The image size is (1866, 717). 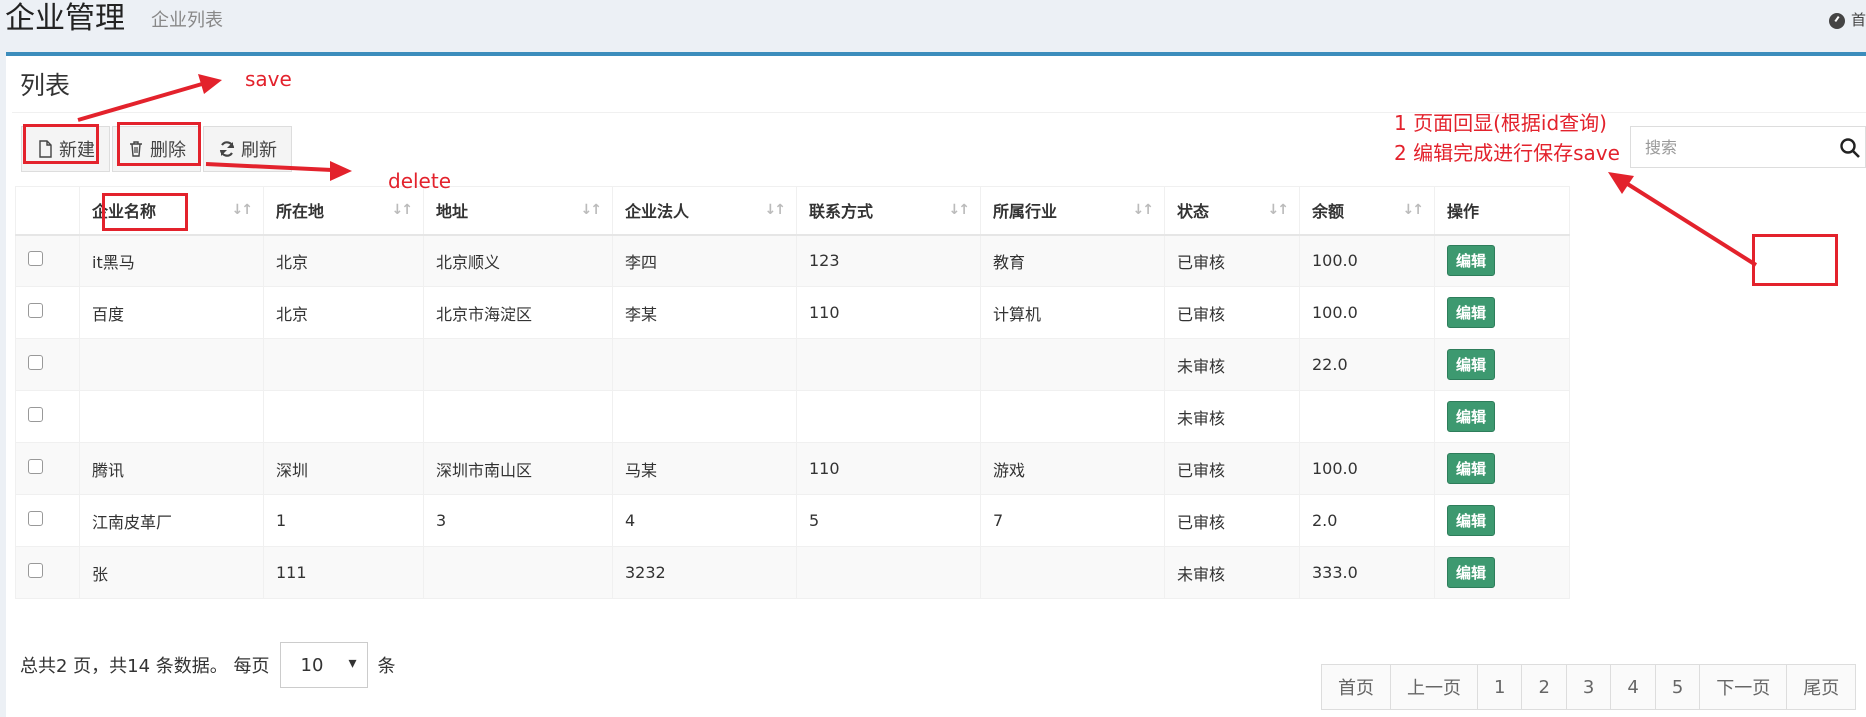 I want to click on cell-city, so click(x=343, y=416).